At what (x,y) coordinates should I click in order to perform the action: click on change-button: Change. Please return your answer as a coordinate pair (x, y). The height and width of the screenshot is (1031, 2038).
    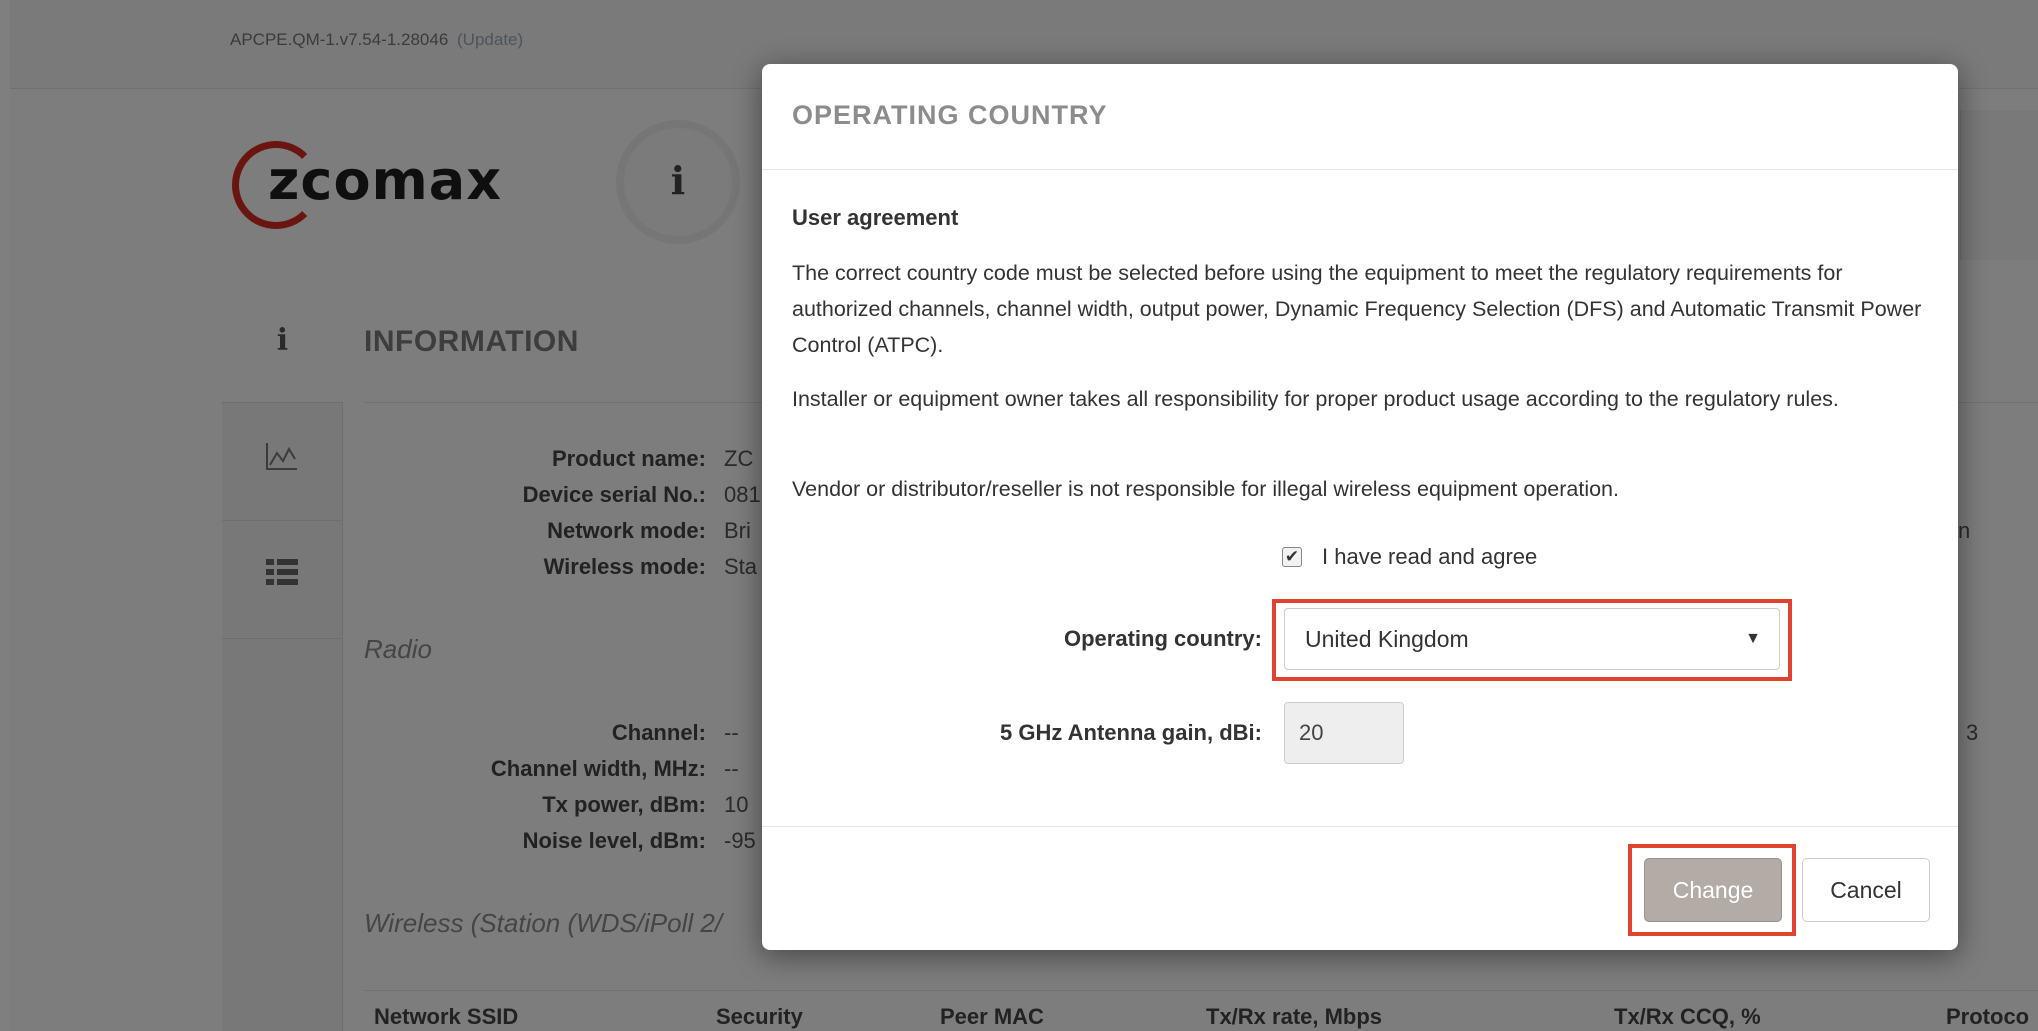
    Looking at the image, I should click on (1713, 890).